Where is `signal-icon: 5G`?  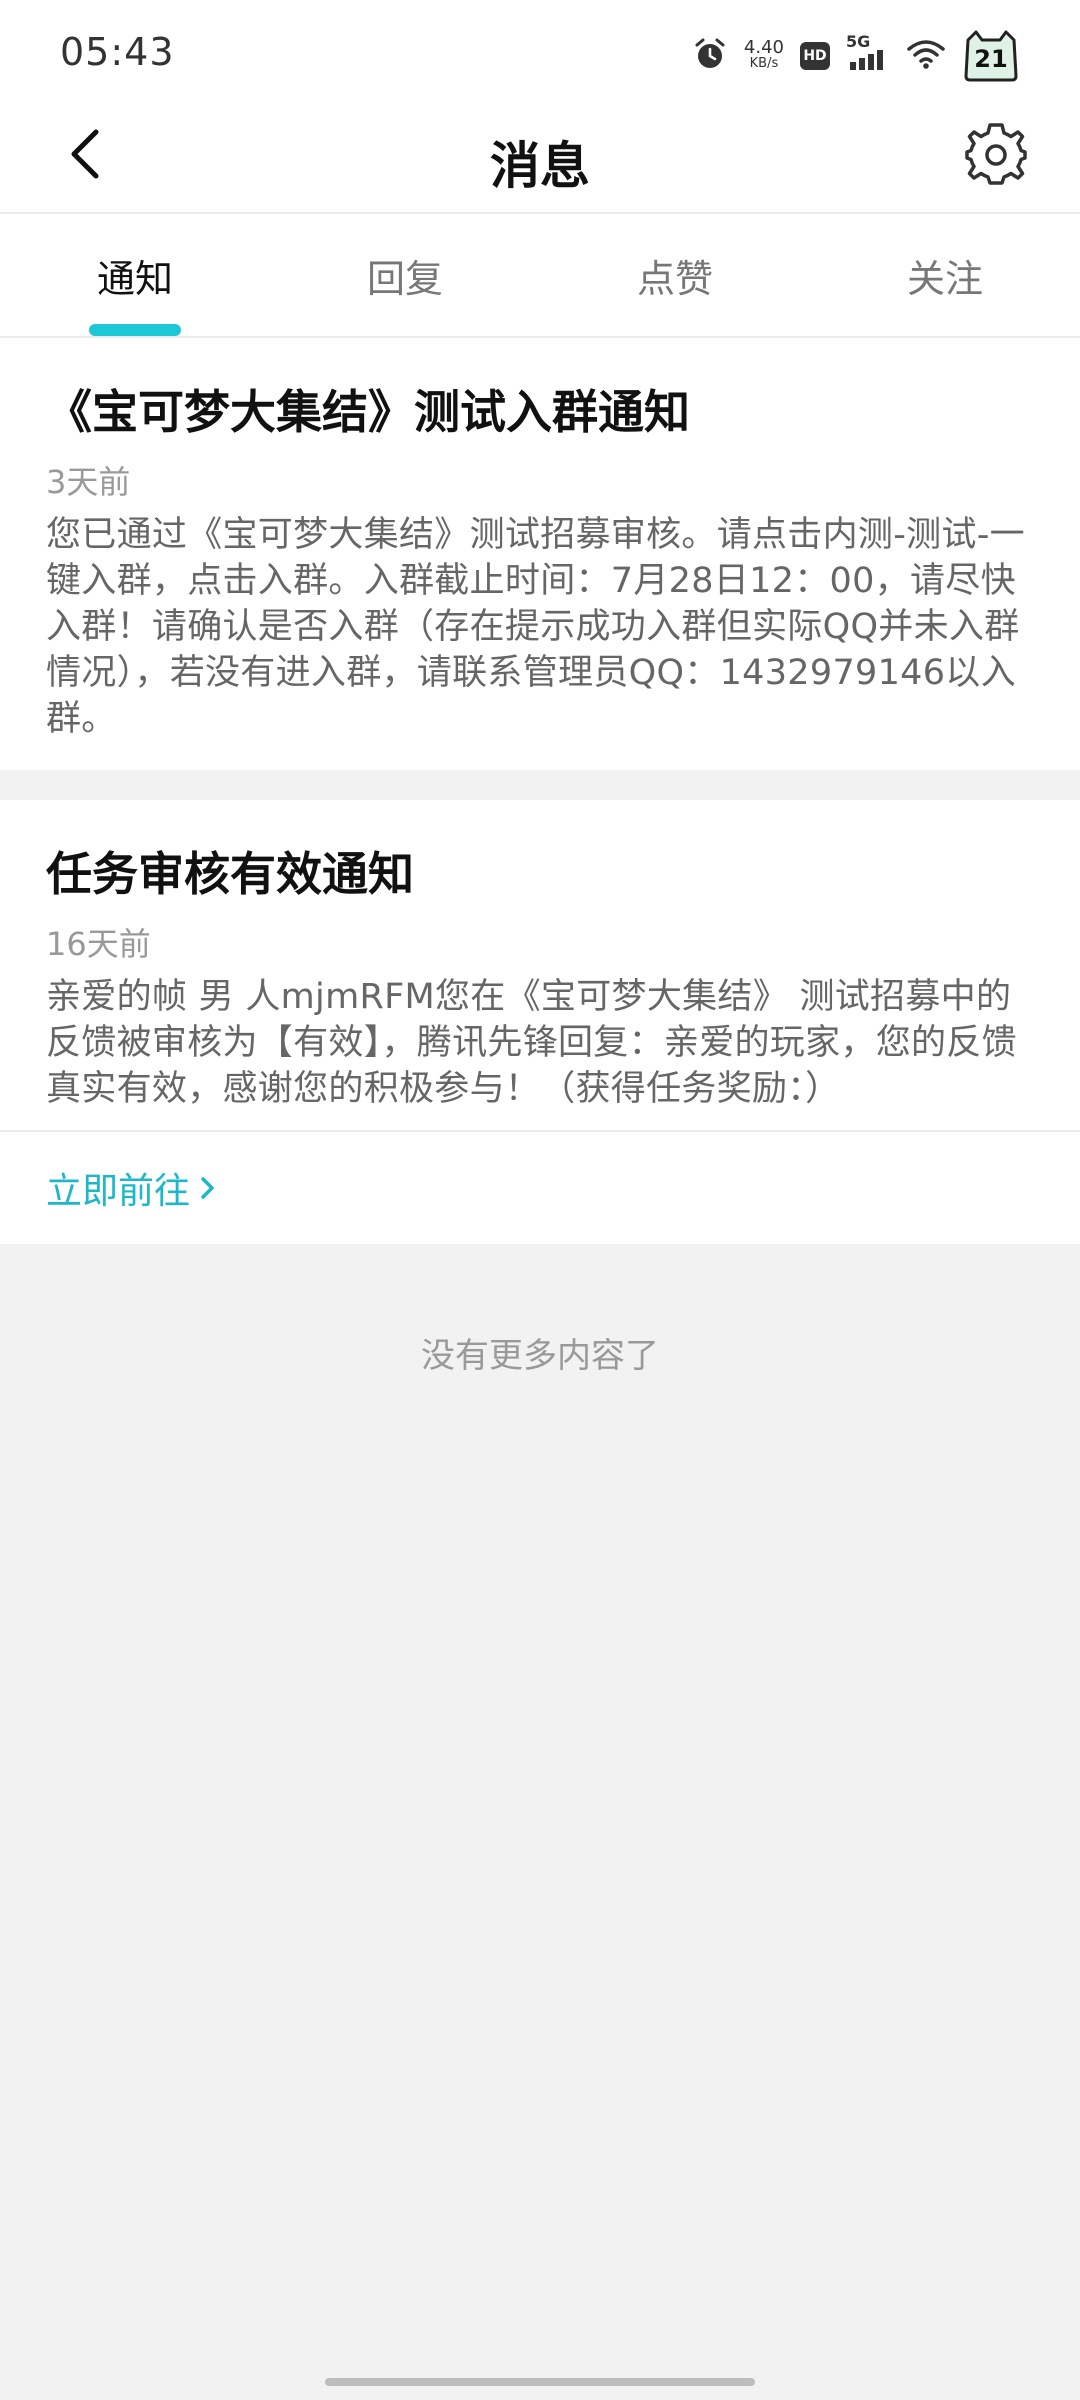
signal-icon: 5G is located at coordinates (868, 53).